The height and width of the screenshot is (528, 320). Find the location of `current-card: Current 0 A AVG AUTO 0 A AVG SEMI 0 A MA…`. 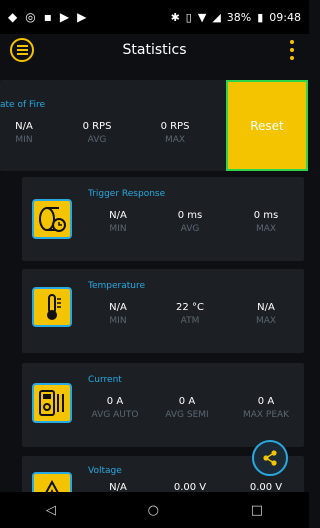

current-card: Current 0 A AVG AUTO 0 A AVG SEMI 0 A MA… is located at coordinates (163, 405).